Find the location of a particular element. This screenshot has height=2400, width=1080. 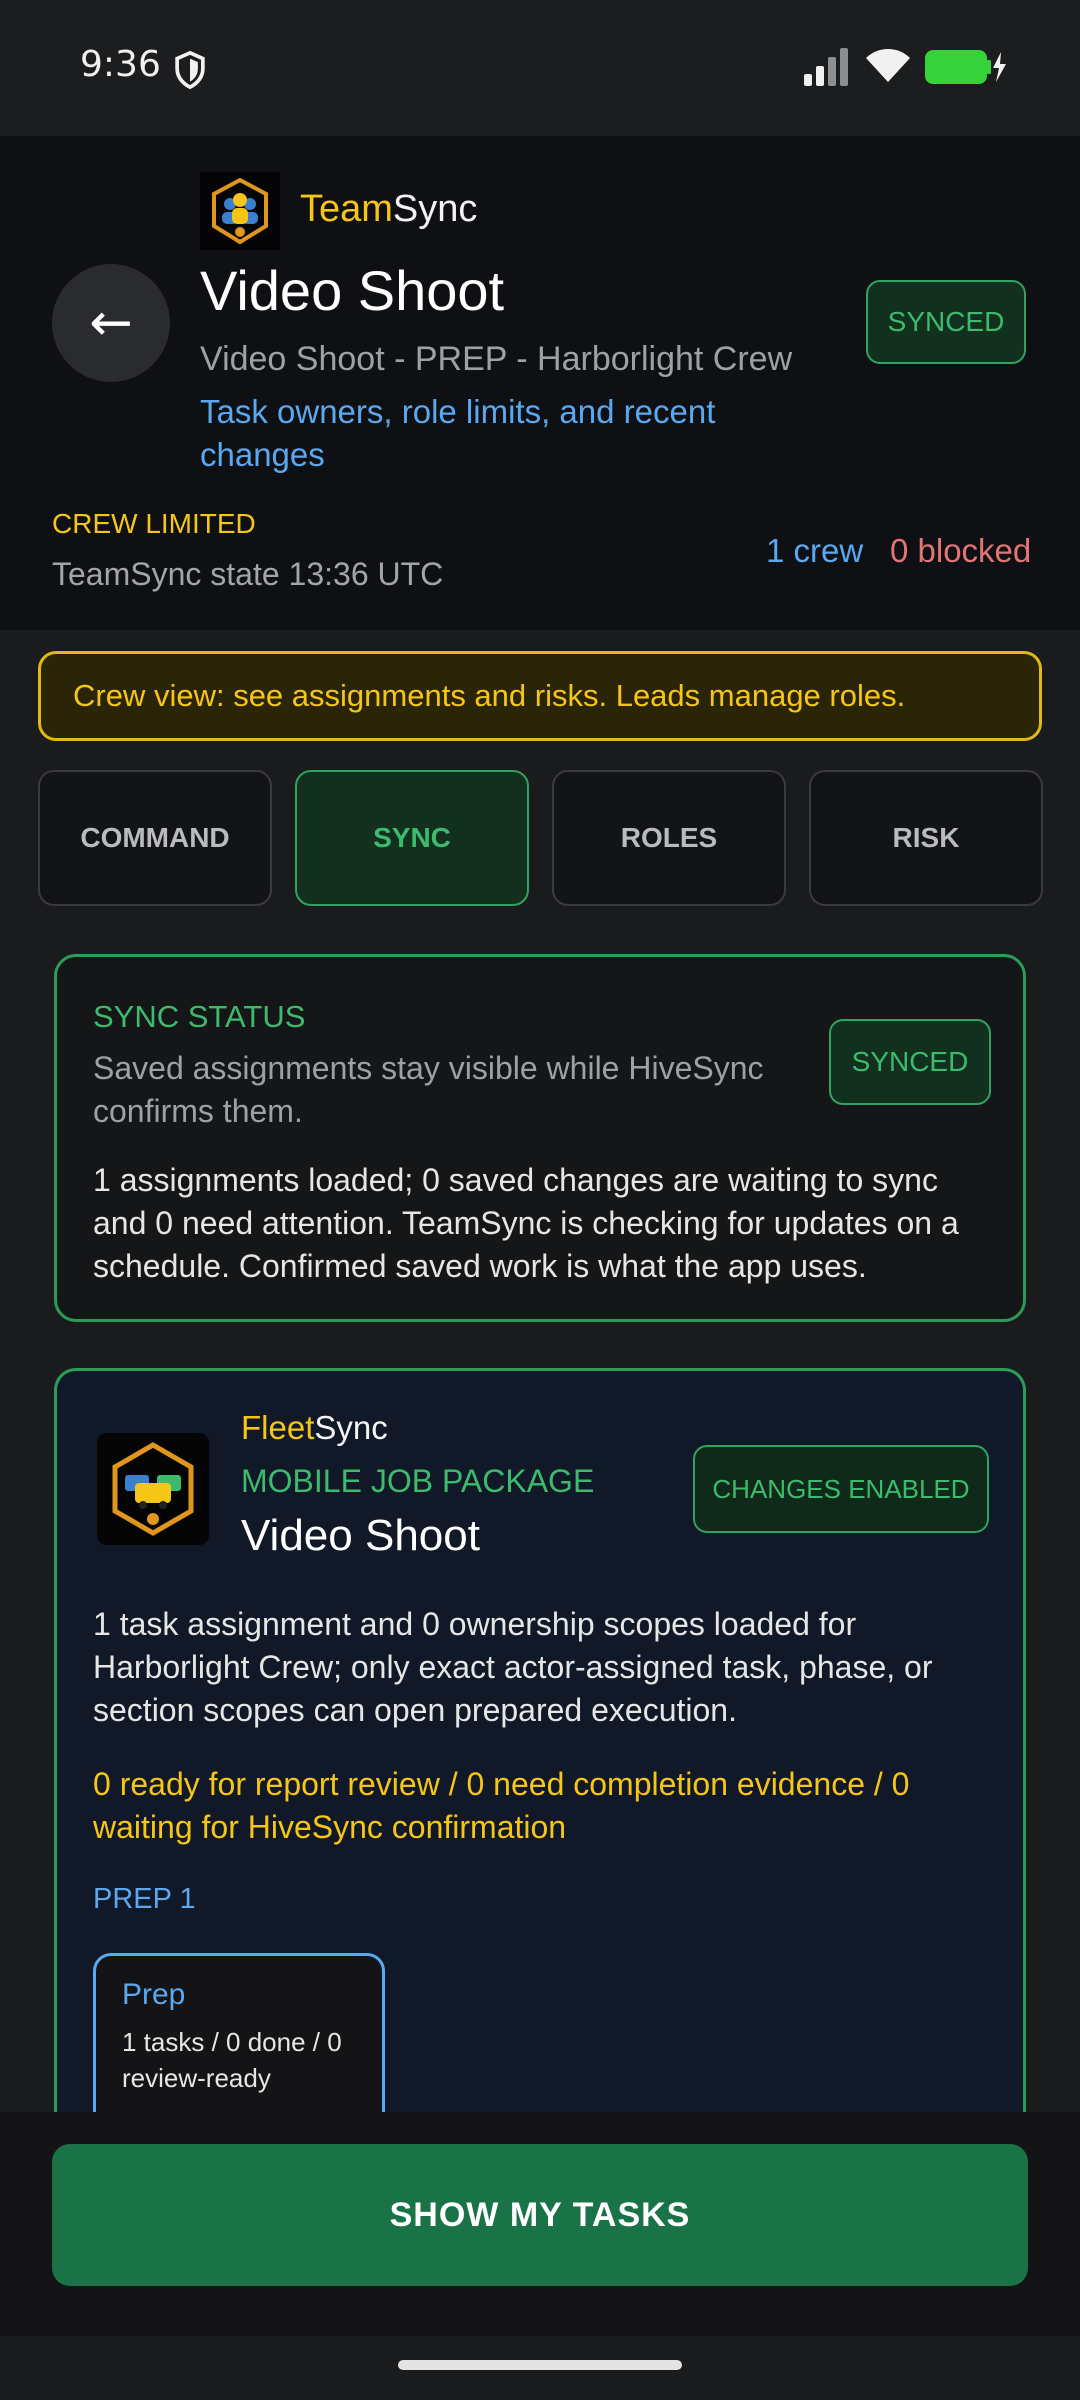

phase-section-label: PREP 1 is located at coordinates (144, 1899).